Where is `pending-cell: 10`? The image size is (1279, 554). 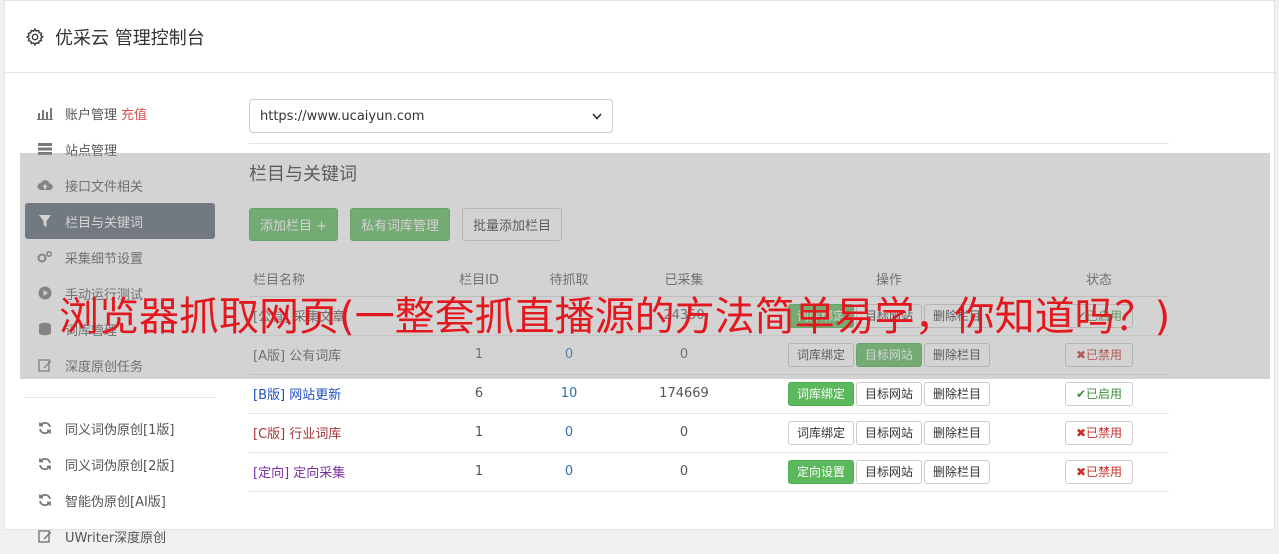
pending-cell: 10 is located at coordinates (569, 394).